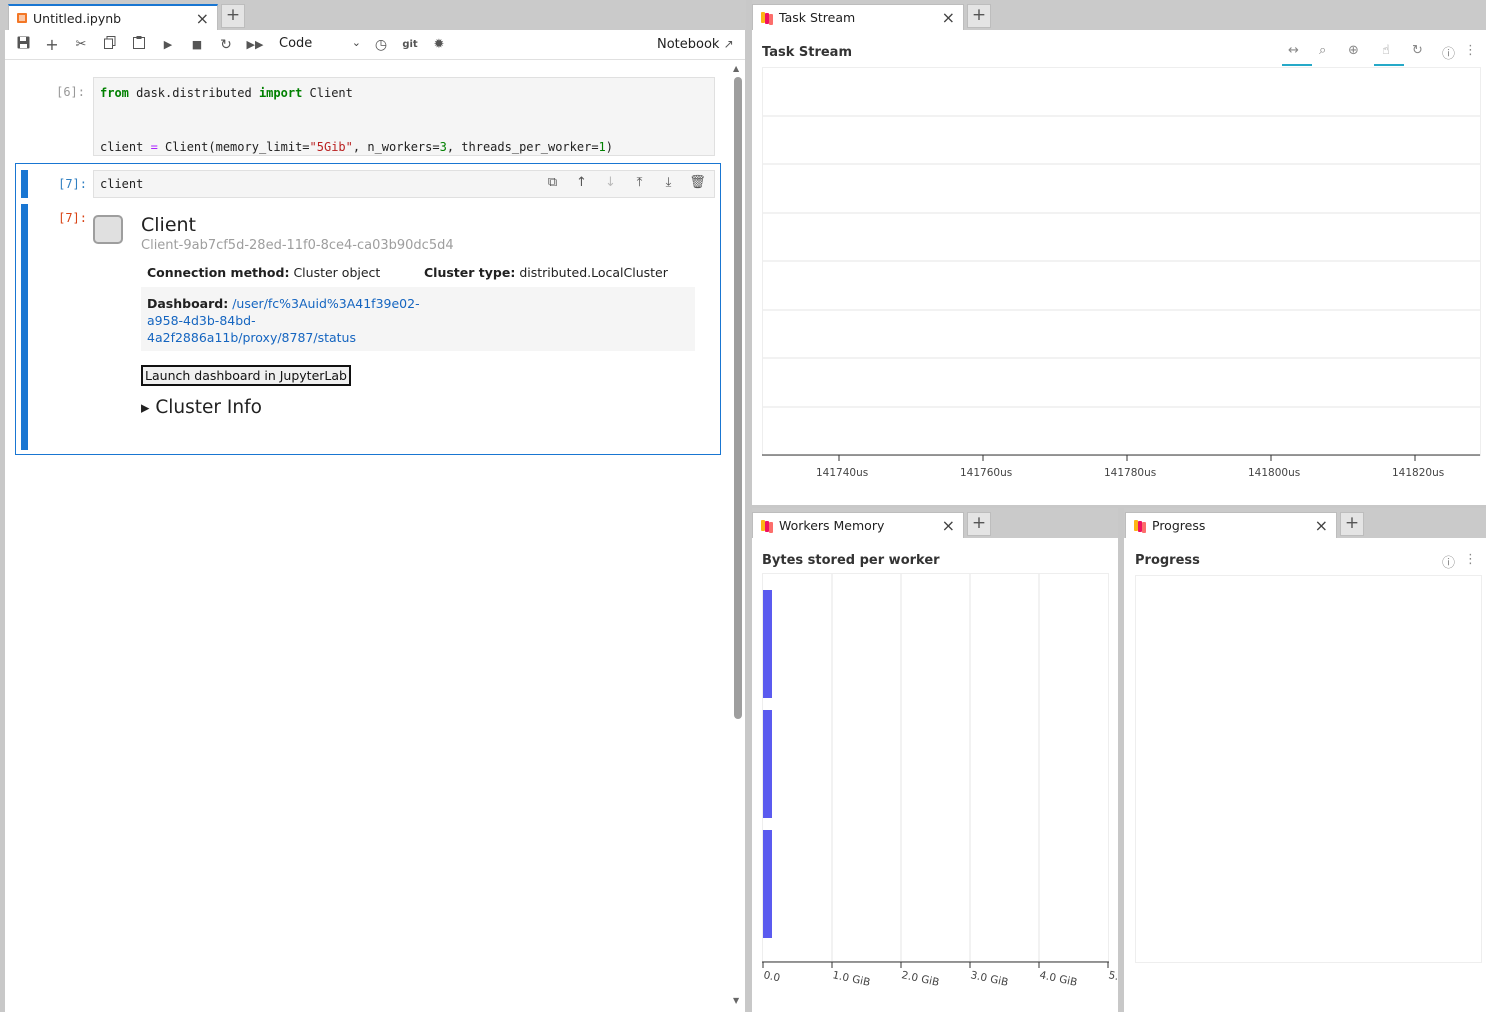  I want to click on cluster-type-label: Cluster type:, so click(470, 272).